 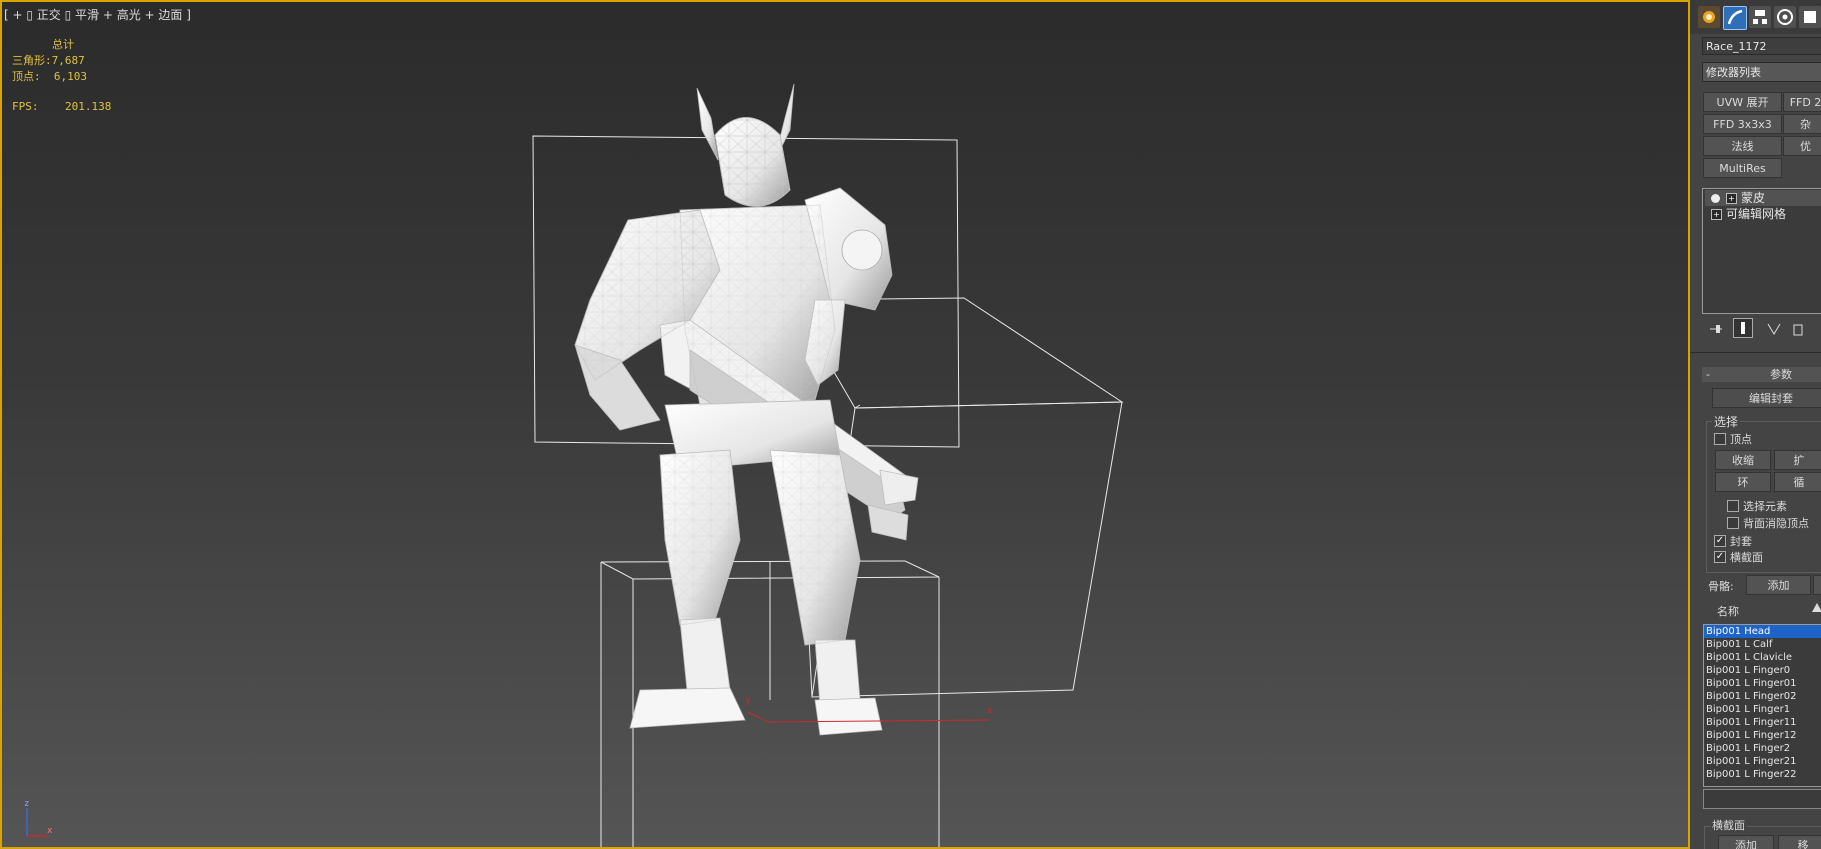 What do you see at coordinates (1761, 374) in the screenshot?
I see `parameters-rollout-header: - 参数` at bounding box center [1761, 374].